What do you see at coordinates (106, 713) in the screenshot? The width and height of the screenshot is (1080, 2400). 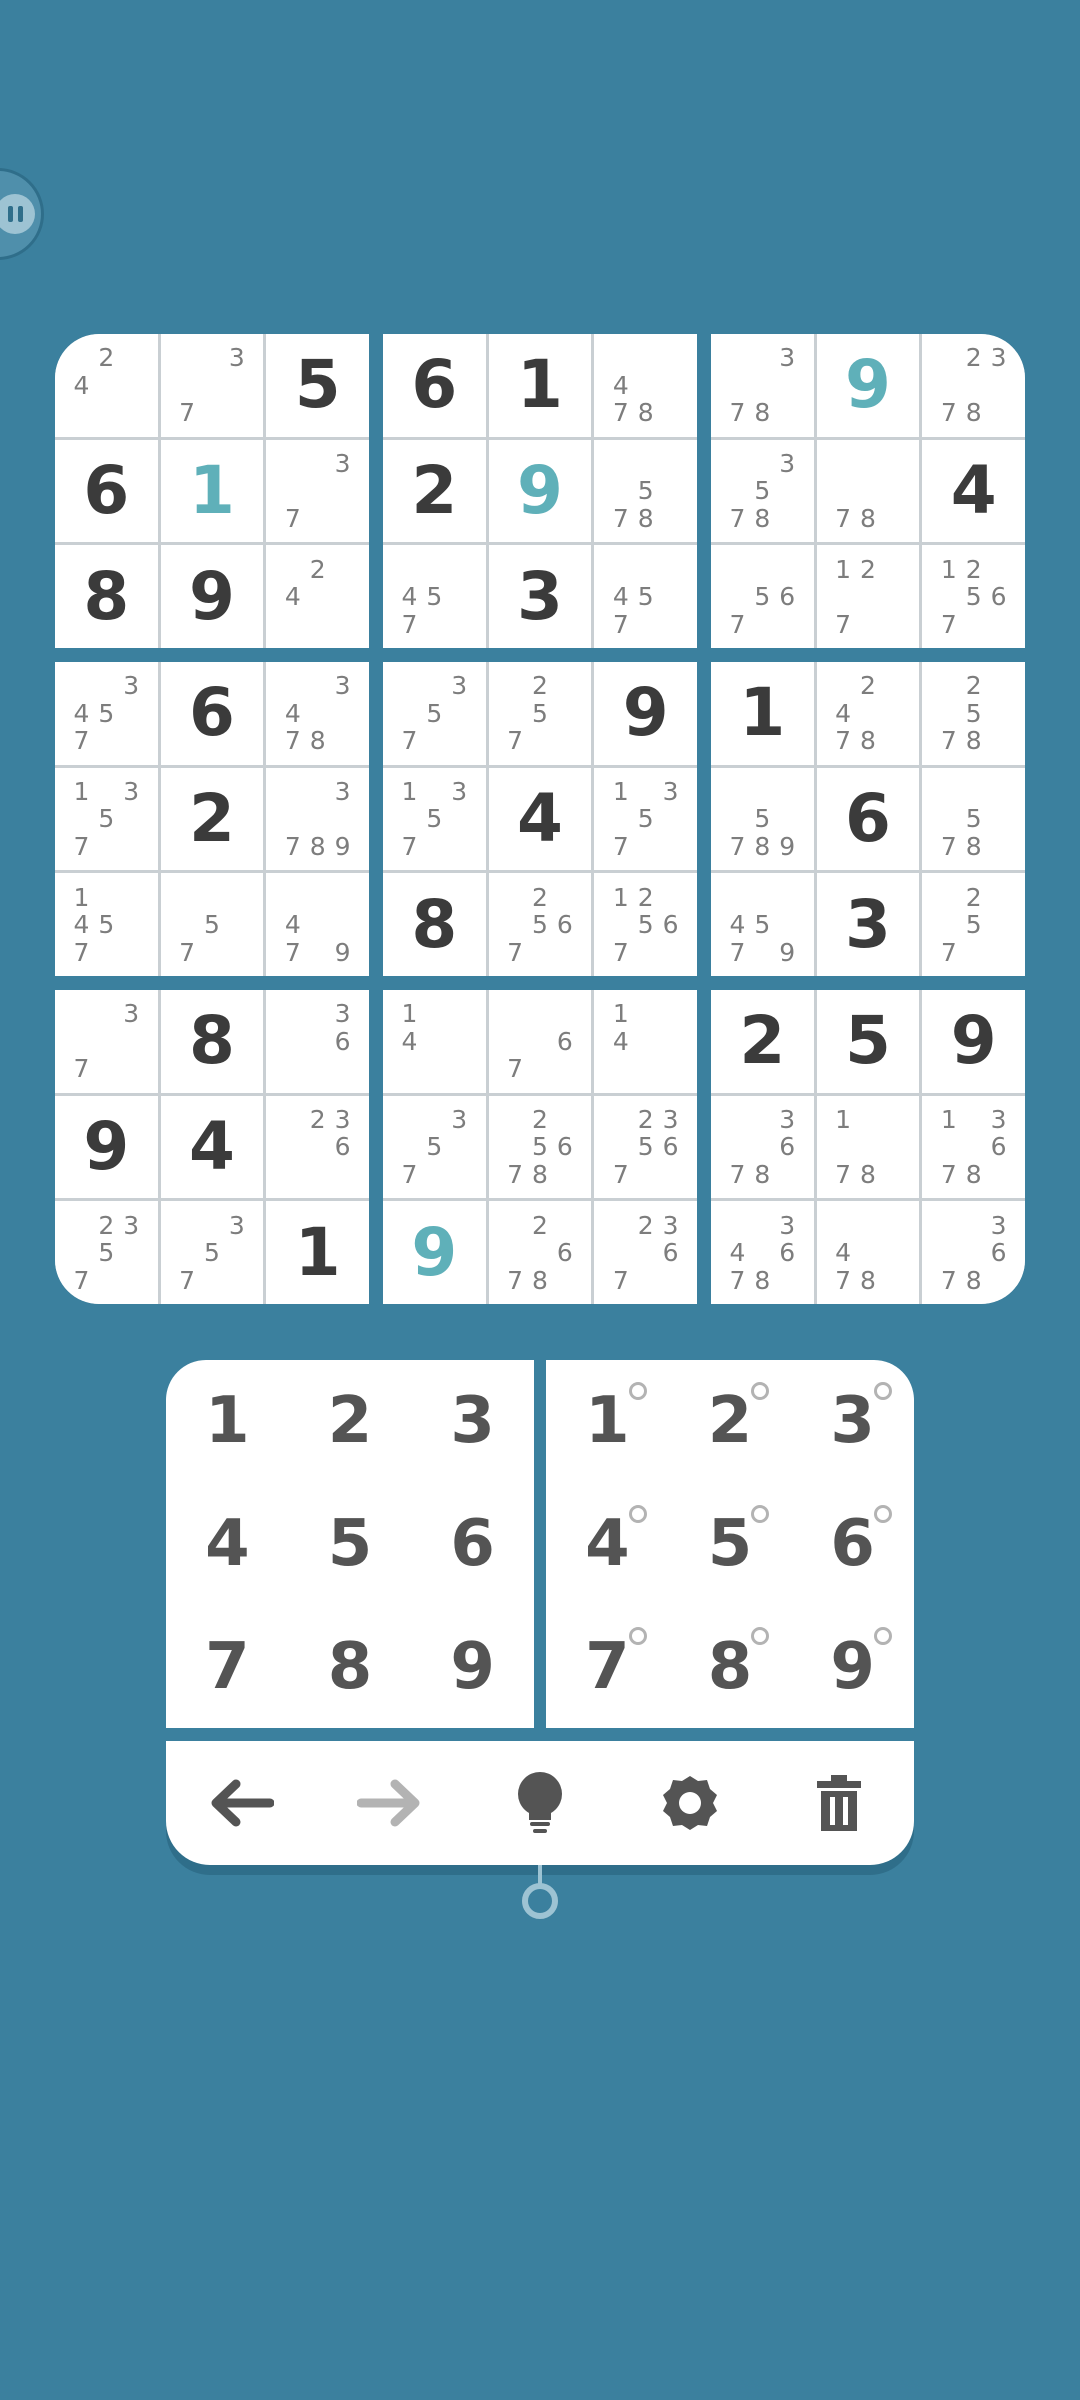 I see `sudoku-cell: 3 457` at bounding box center [106, 713].